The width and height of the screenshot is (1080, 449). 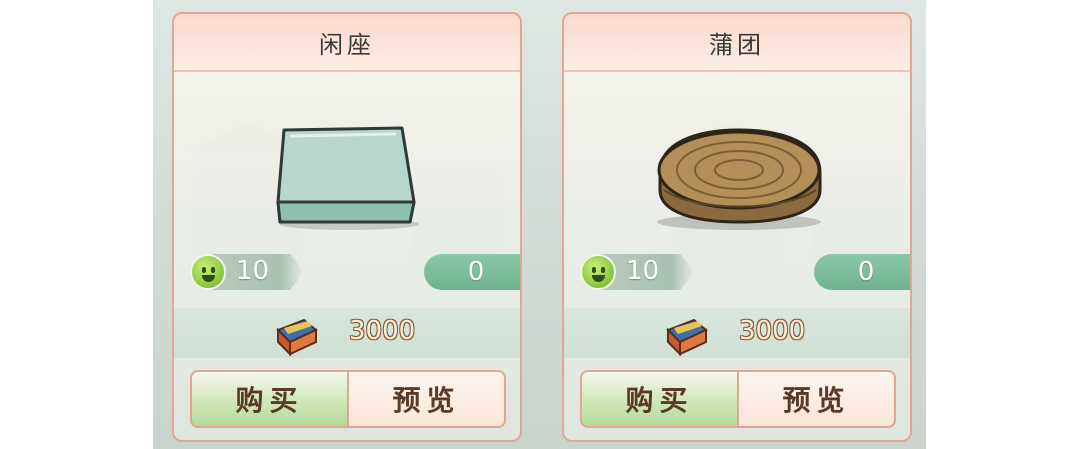 What do you see at coordinates (347, 178) in the screenshot?
I see `stone-seat-icon` at bounding box center [347, 178].